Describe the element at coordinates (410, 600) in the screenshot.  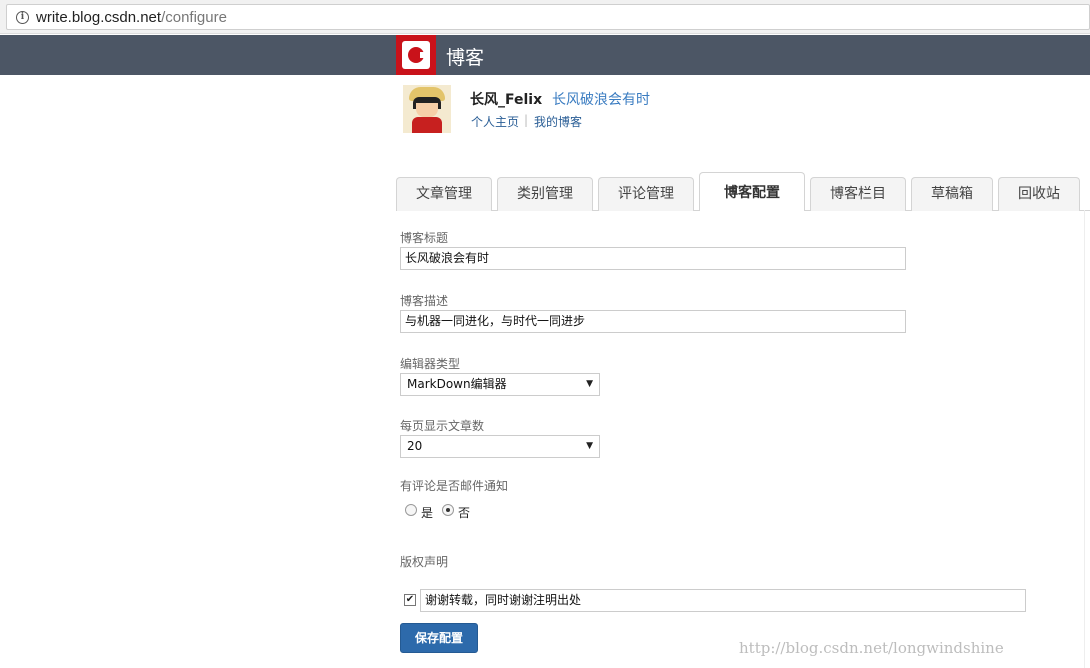
I see `copyright-checkbox: ✔` at that location.